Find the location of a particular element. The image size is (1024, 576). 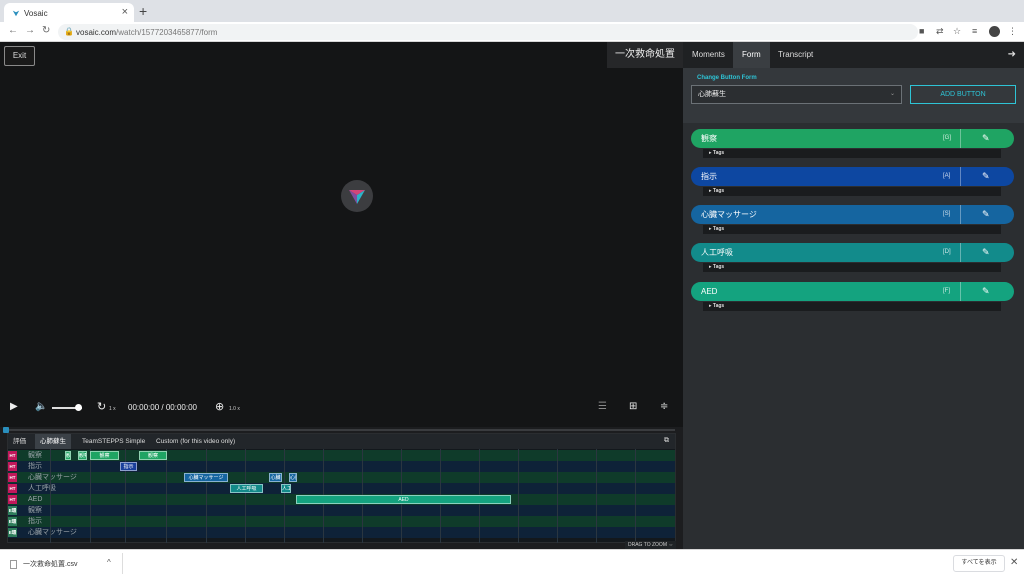

close-icon: ✕ is located at coordinates (1014, 562).